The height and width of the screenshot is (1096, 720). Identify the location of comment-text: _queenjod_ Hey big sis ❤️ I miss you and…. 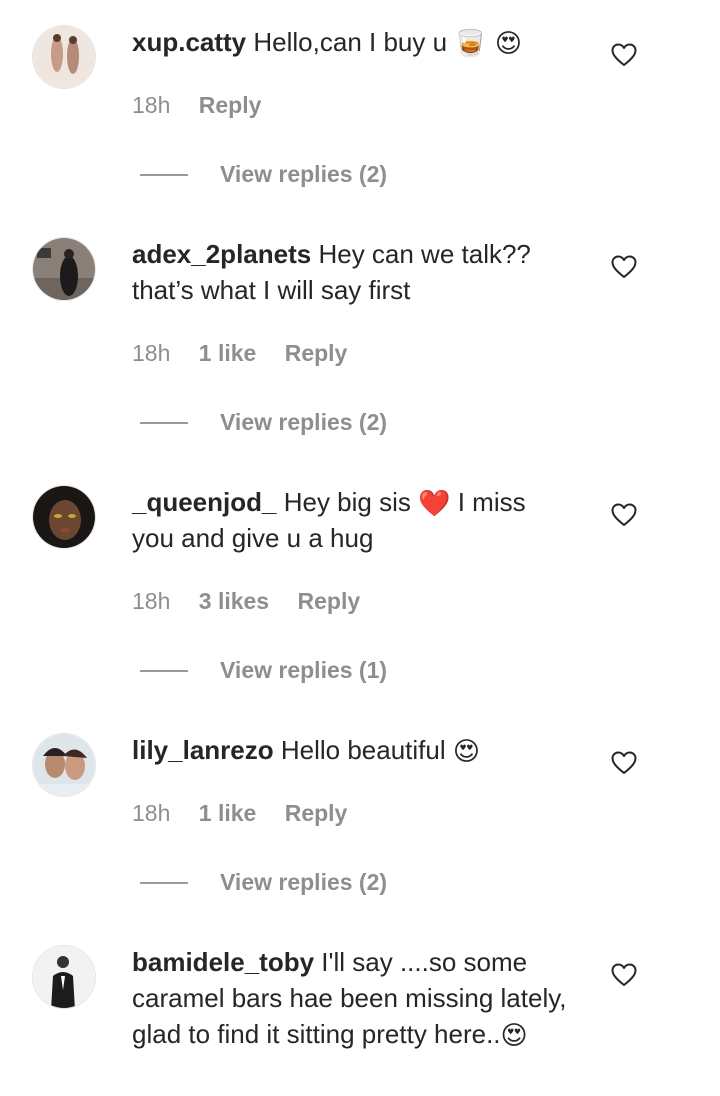
(352, 520).